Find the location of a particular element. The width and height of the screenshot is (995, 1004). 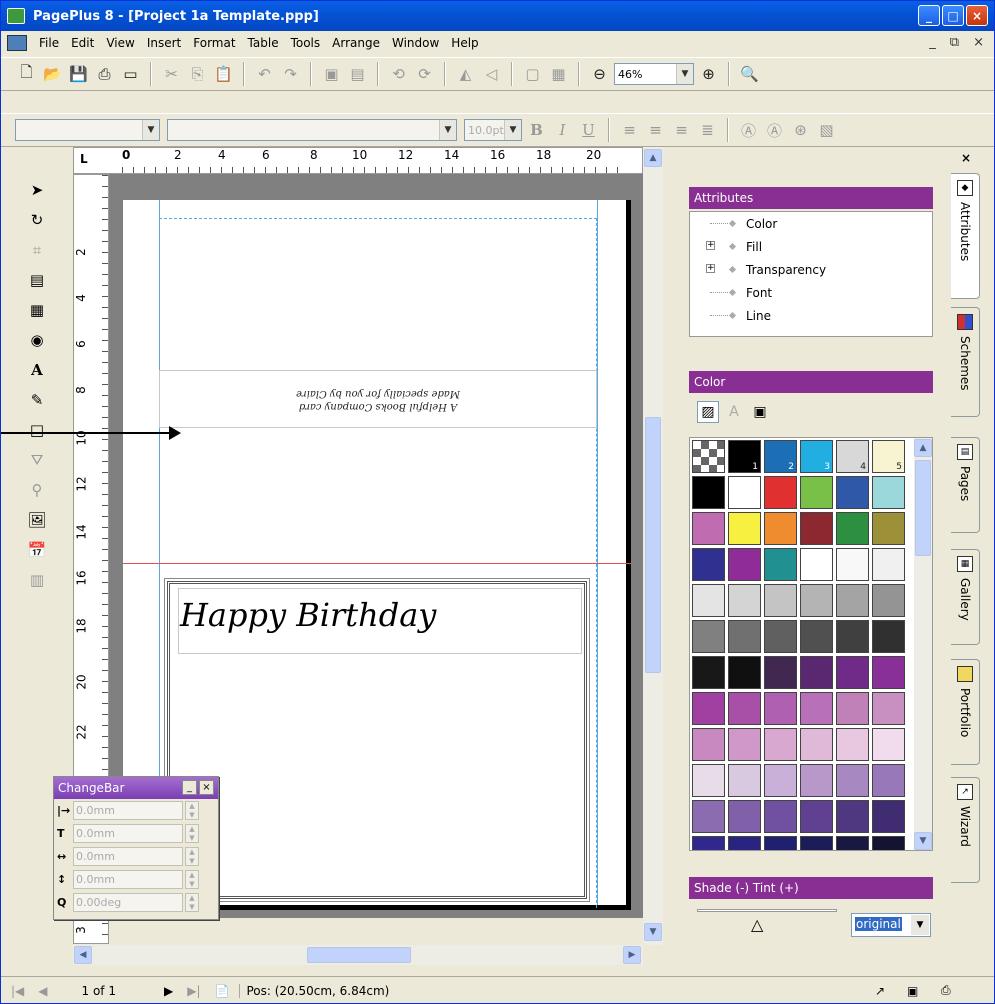

menu-table: Table is located at coordinates (263, 43).